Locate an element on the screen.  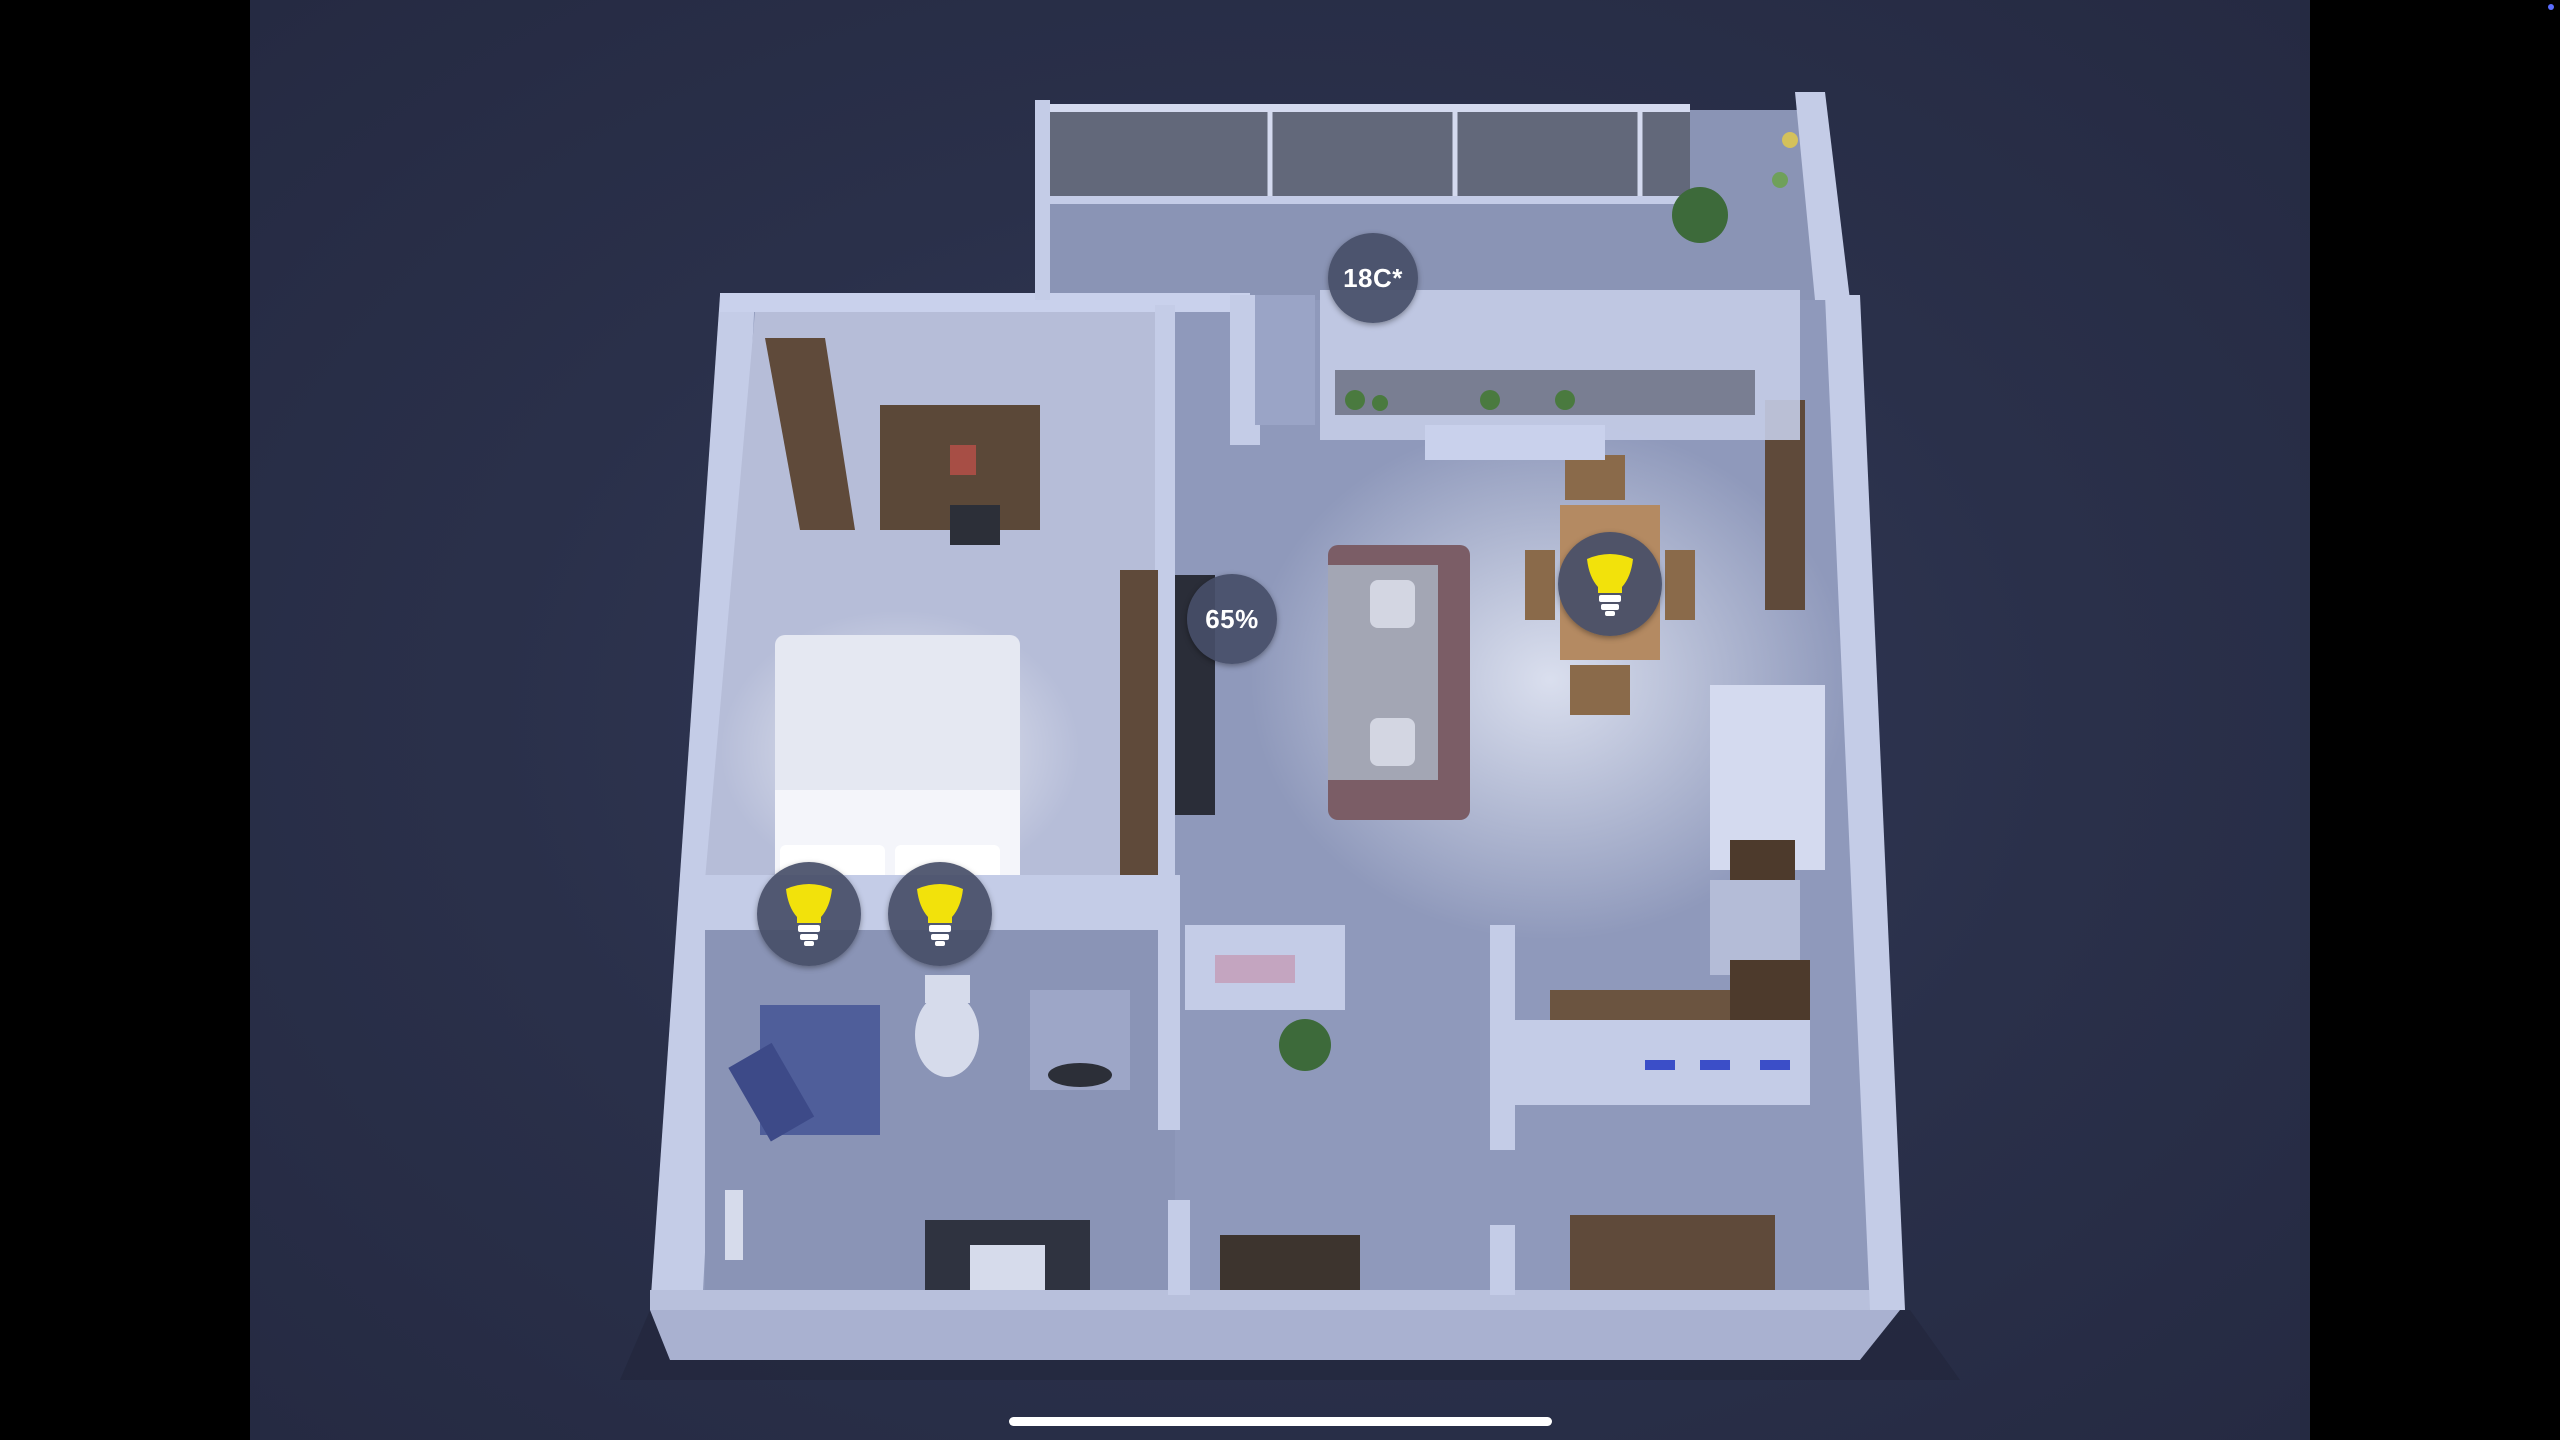
hall-cabinet is located at coordinates (1290, 1262).